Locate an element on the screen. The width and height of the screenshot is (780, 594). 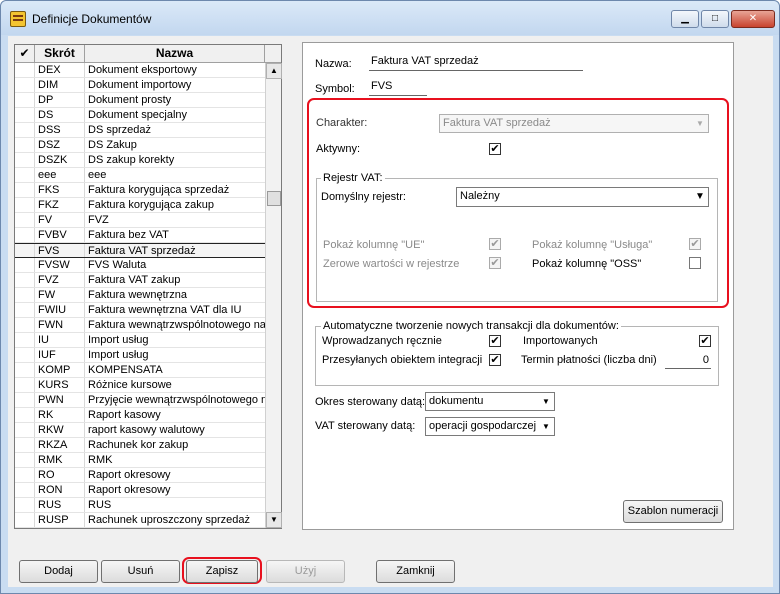
column-header-name: Nazwa is located at coordinates (175, 53).